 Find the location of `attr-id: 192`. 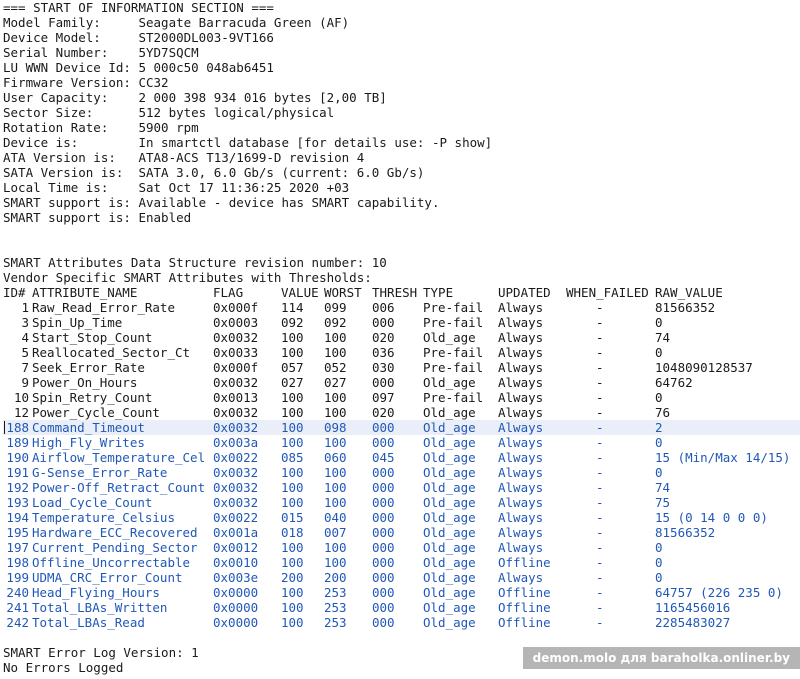

attr-id: 192 is located at coordinates (17, 487).